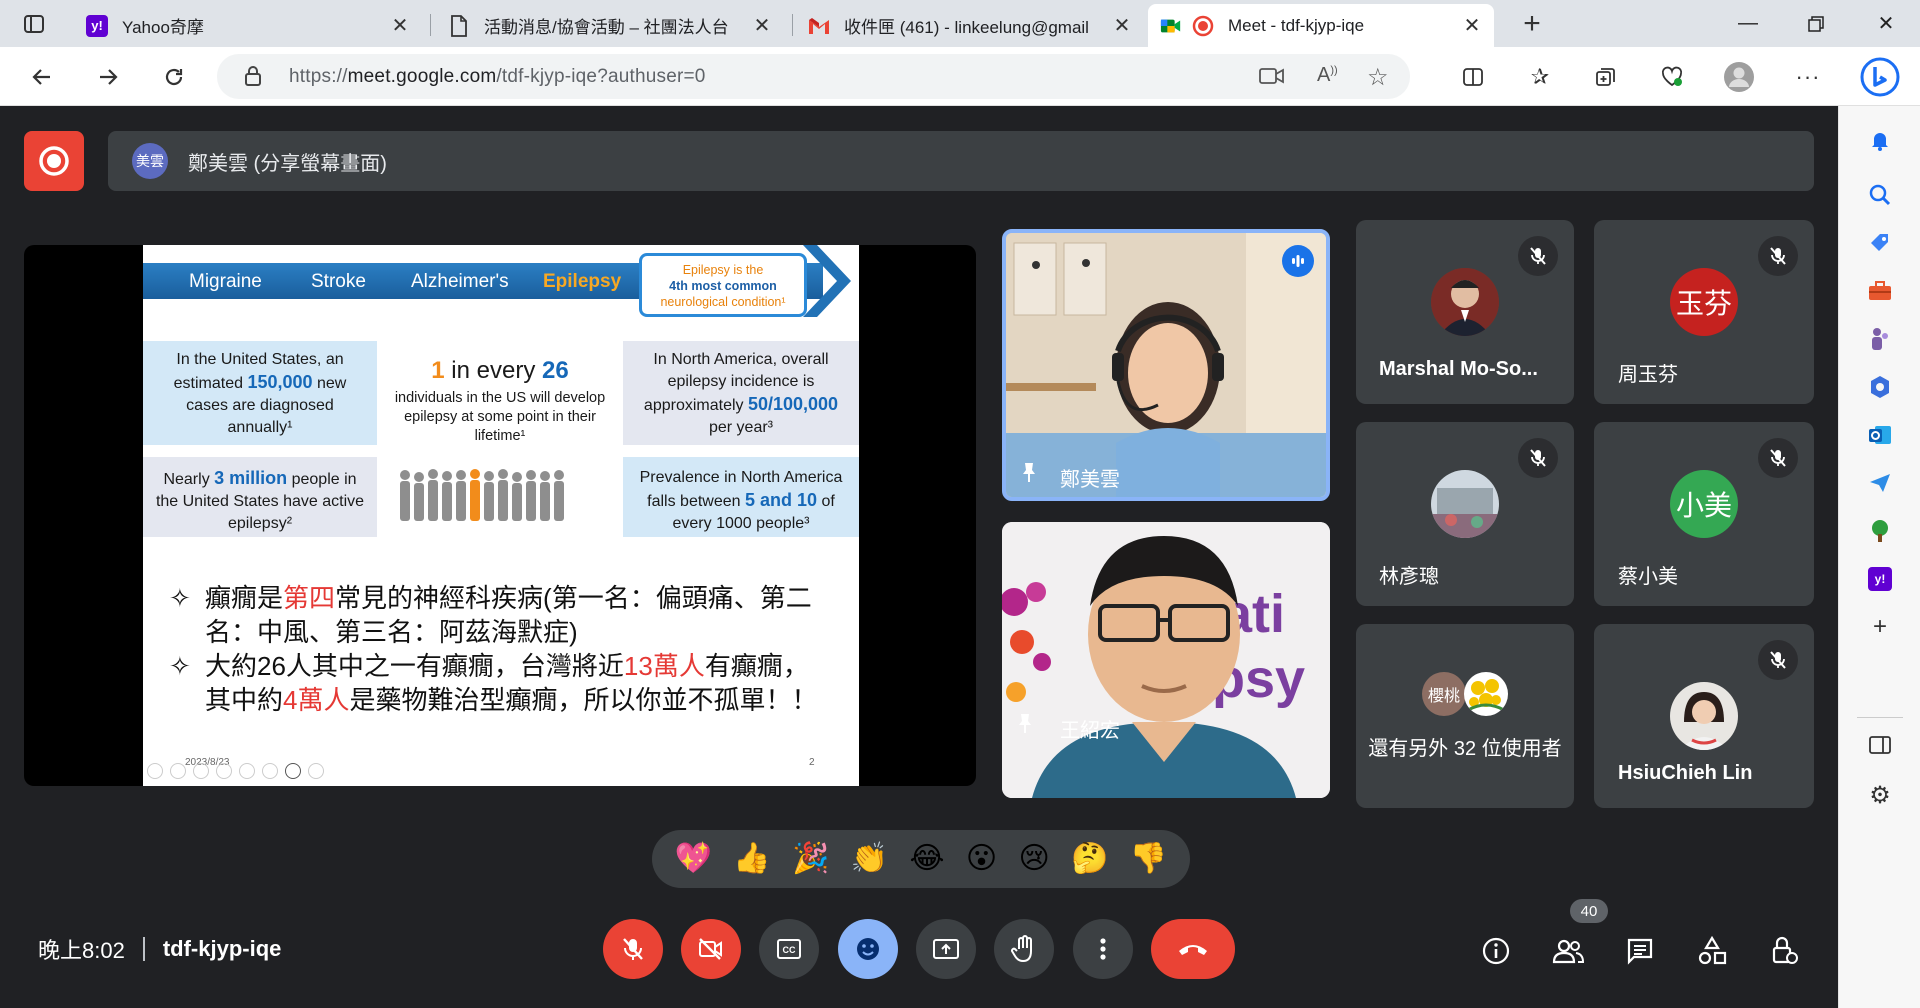  I want to click on reaction-clapping: 👏, so click(869, 859).